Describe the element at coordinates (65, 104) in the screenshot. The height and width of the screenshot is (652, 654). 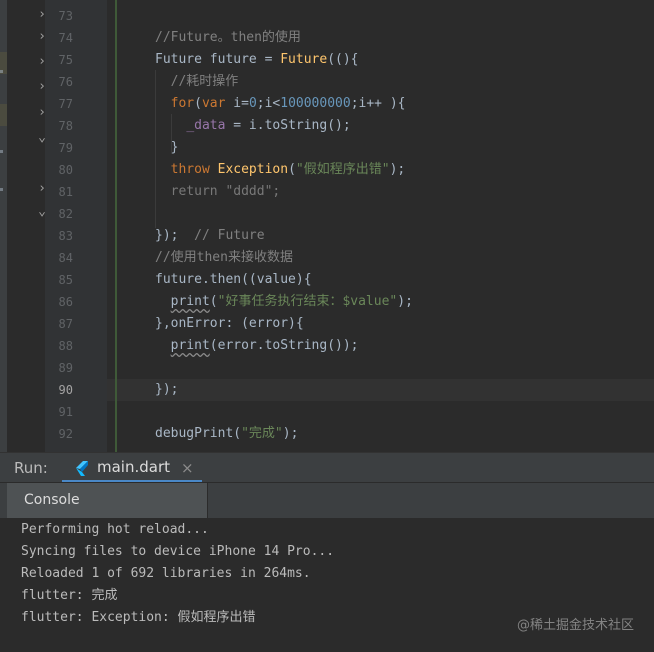
I see `line-number: 77` at that location.